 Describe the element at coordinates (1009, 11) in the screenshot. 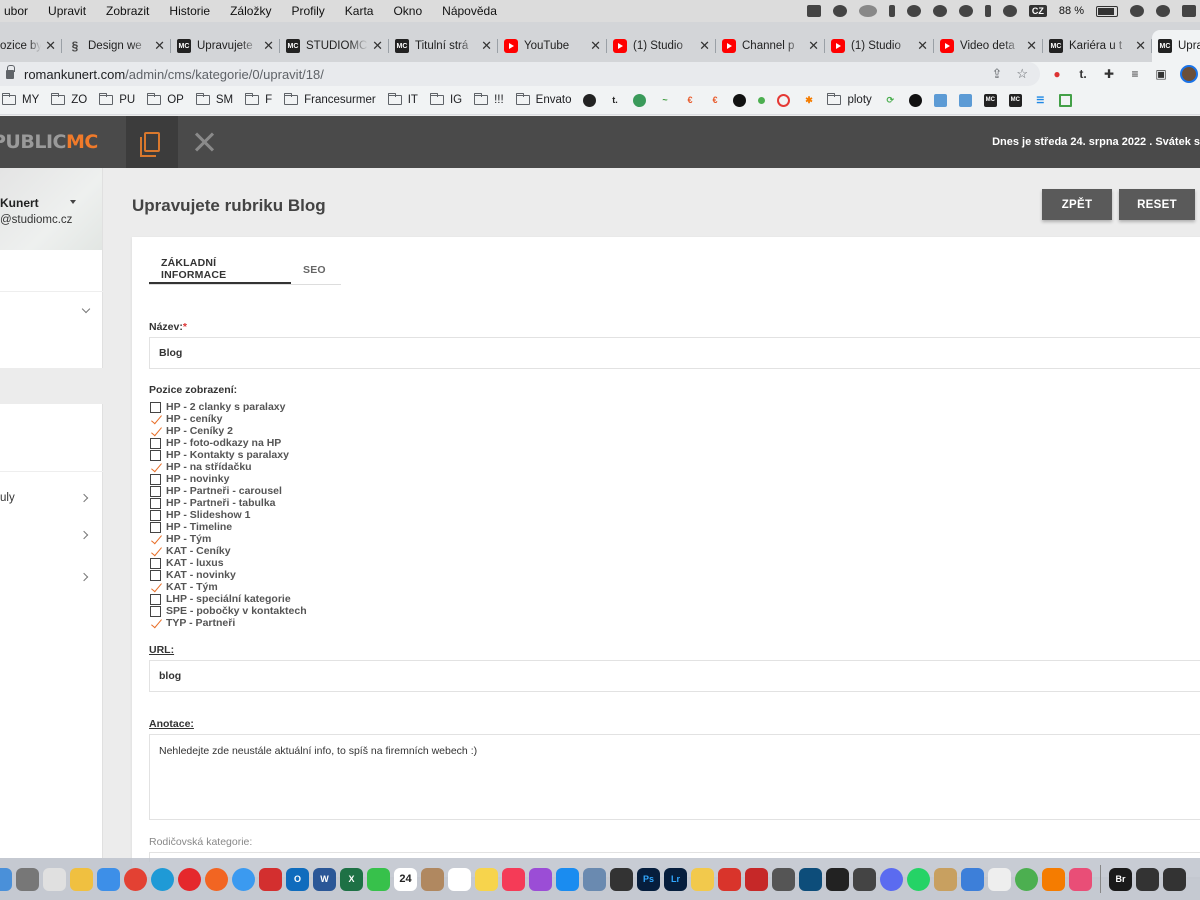

I see `user-icon` at that location.